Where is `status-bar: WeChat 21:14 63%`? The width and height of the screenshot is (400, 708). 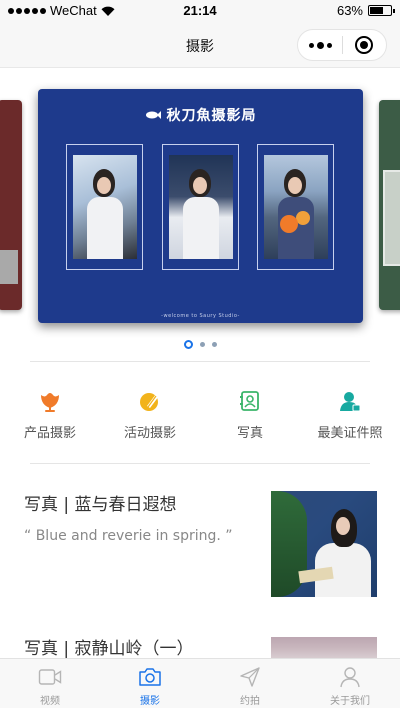
status-bar: WeChat 21:14 63% is located at coordinates (200, 11).